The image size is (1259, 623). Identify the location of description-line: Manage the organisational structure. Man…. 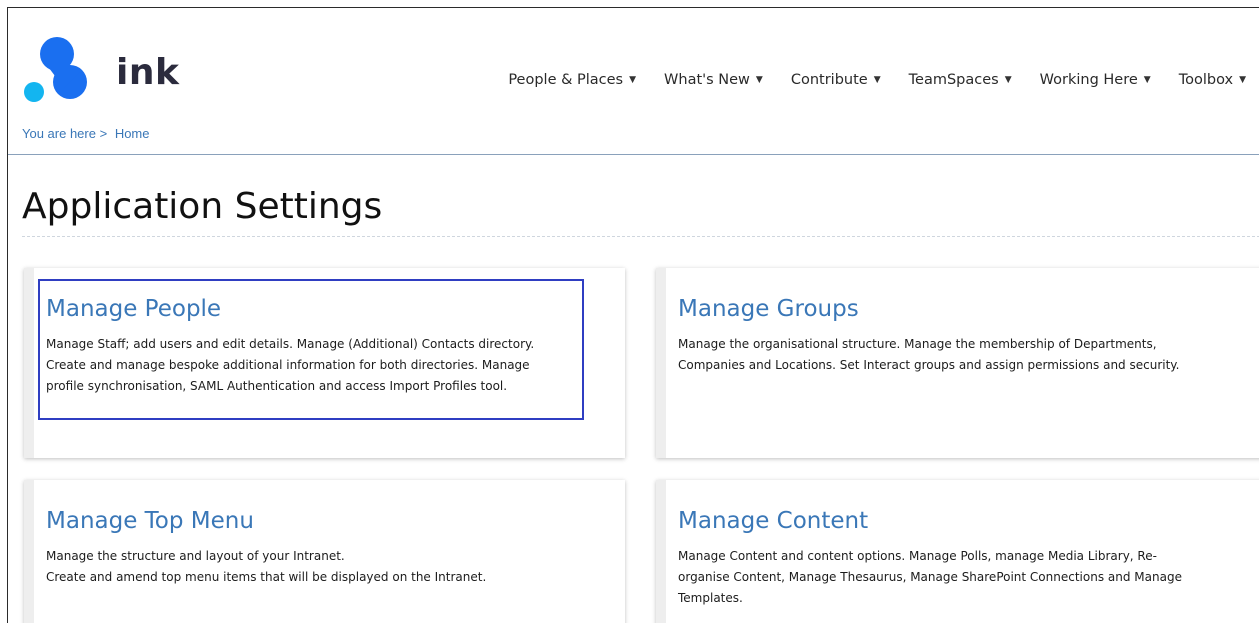
(917, 344).